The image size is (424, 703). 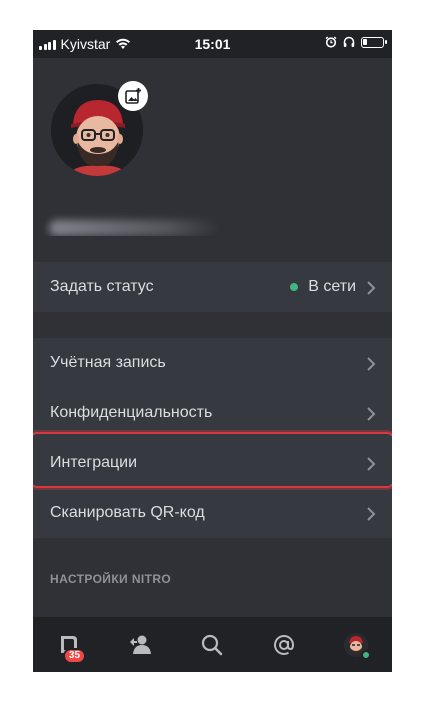 I want to click on search-tab, so click(x=212, y=645).